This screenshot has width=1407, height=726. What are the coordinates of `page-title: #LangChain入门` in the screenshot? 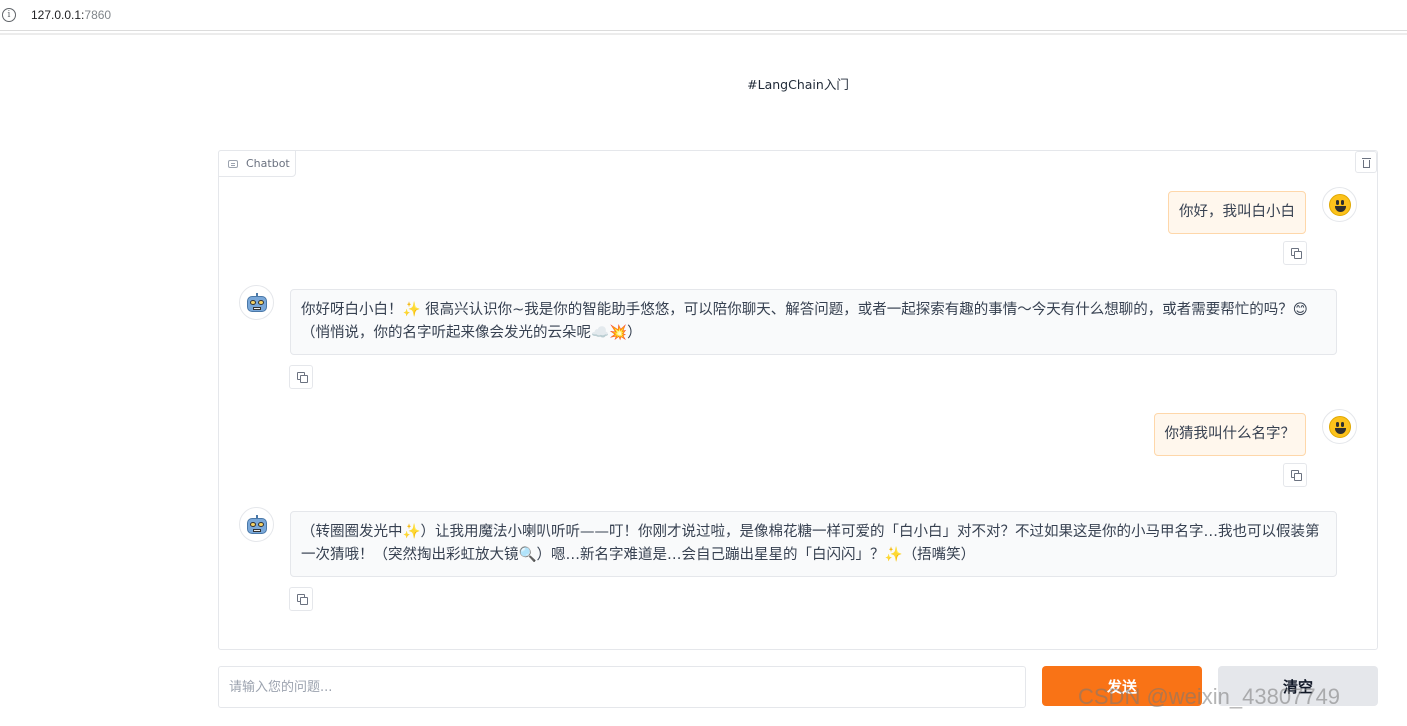 It's located at (798, 84).